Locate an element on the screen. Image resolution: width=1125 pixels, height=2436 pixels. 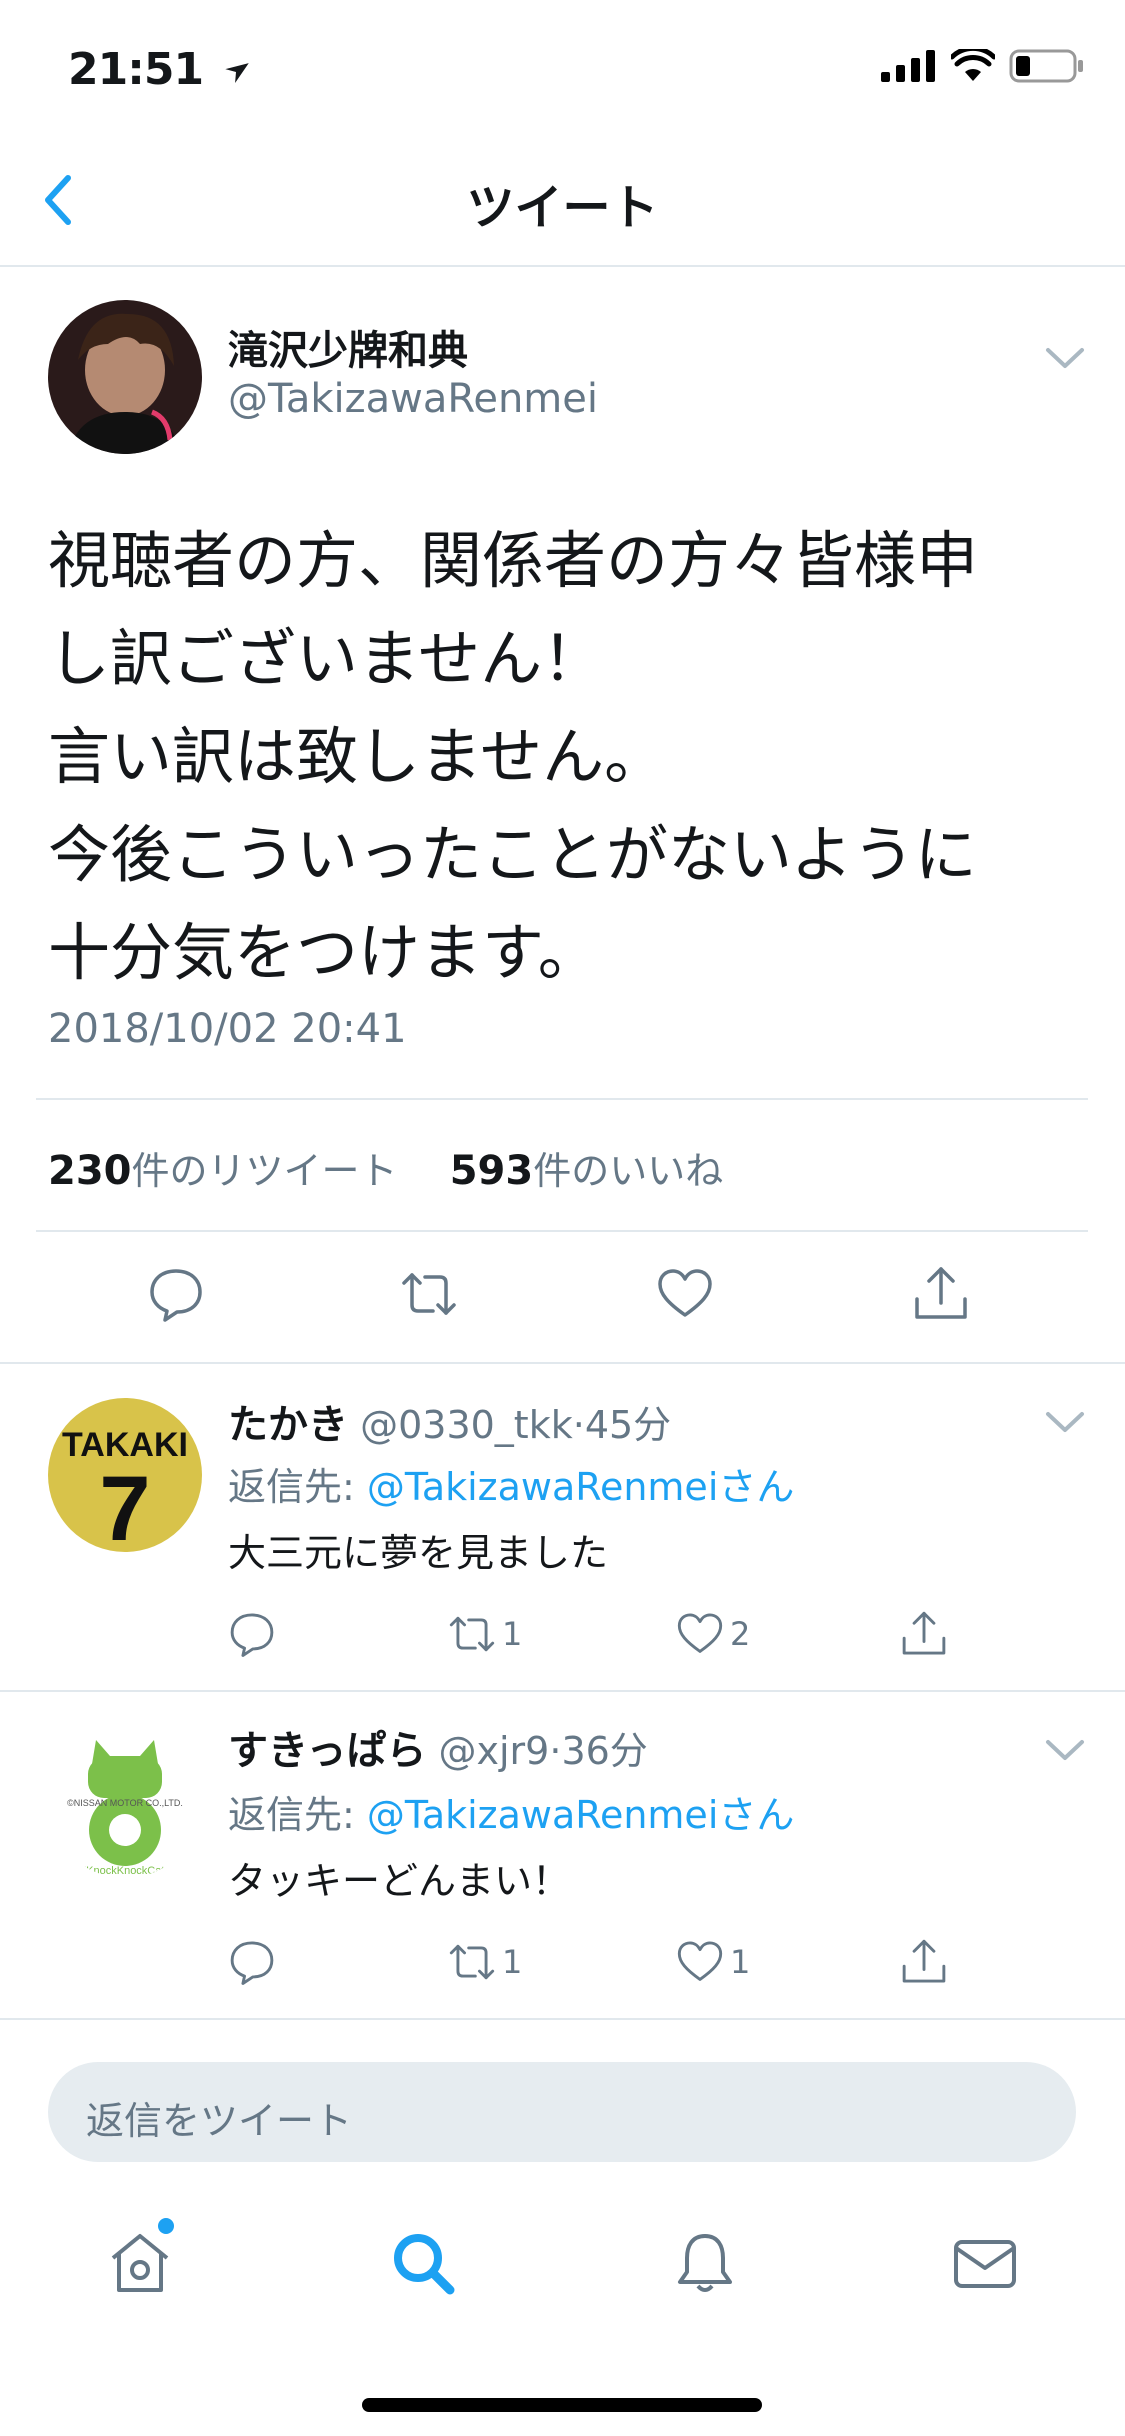
notification-dot is located at coordinates (166, 2226).